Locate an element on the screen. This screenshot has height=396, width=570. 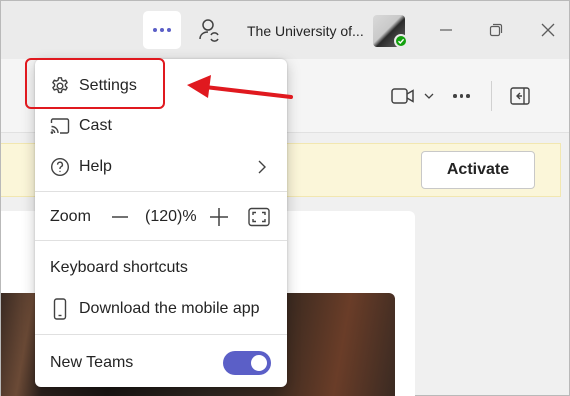
new-teams-toggle is located at coordinates (247, 363).